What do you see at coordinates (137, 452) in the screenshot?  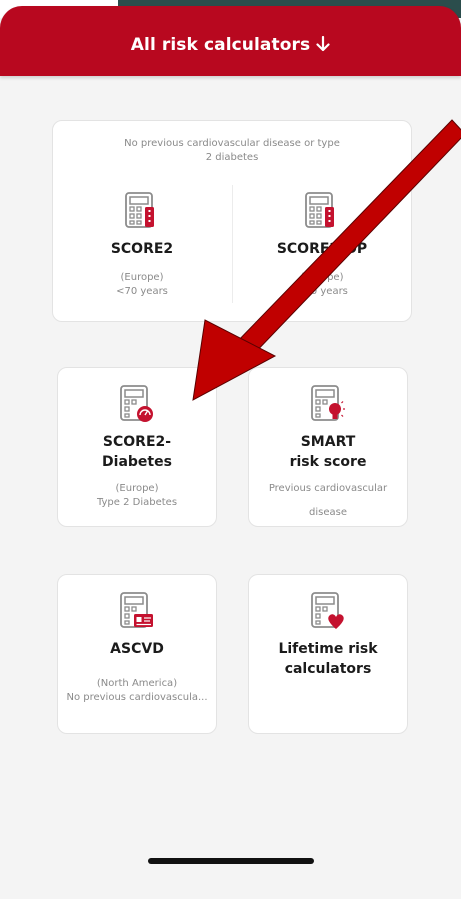 I see `score2-diabetes-title: SCORE2- Diabetes` at bounding box center [137, 452].